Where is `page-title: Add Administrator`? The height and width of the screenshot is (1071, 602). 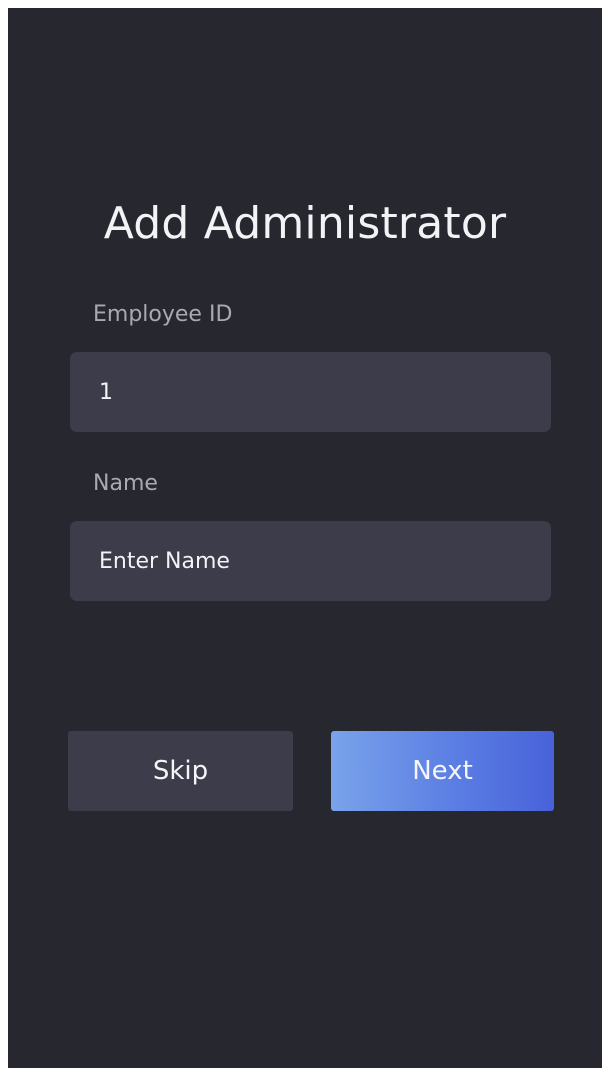 page-title: Add Administrator is located at coordinates (305, 223).